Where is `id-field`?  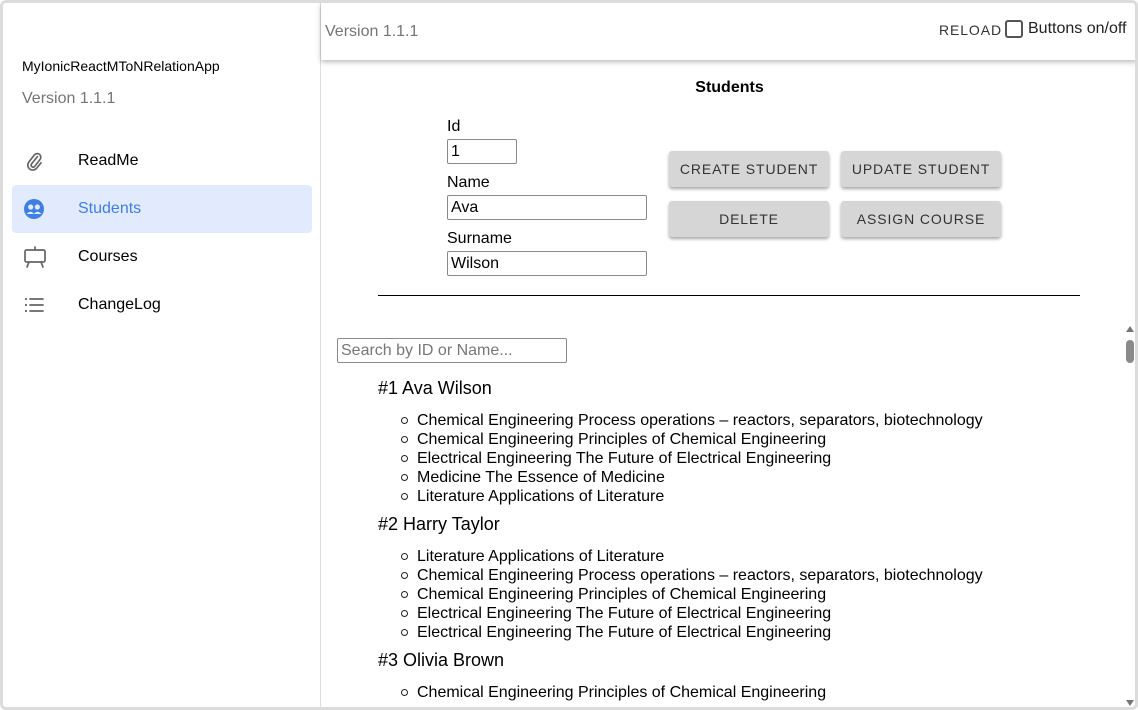 id-field is located at coordinates (482, 151).